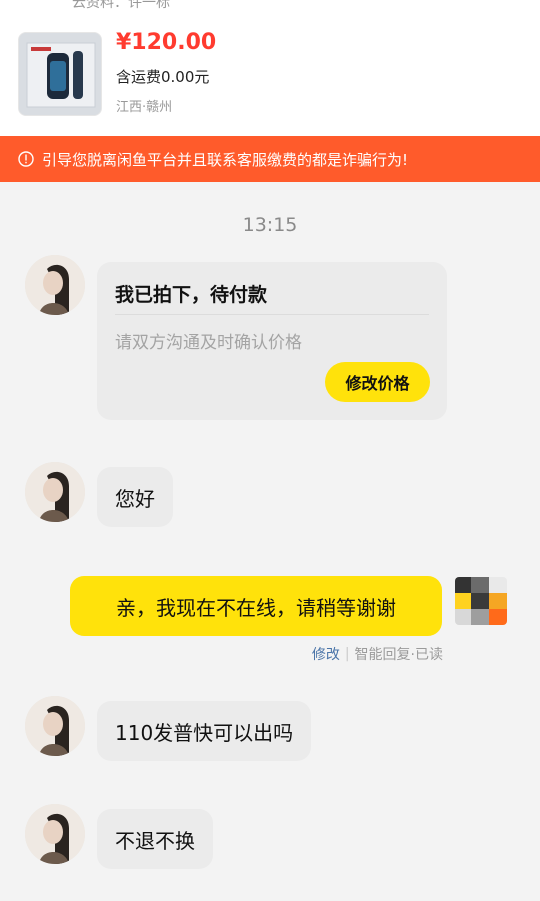 The width and height of the screenshot is (540, 901). I want to click on pixelated-avatar-icon, so click(481, 601).